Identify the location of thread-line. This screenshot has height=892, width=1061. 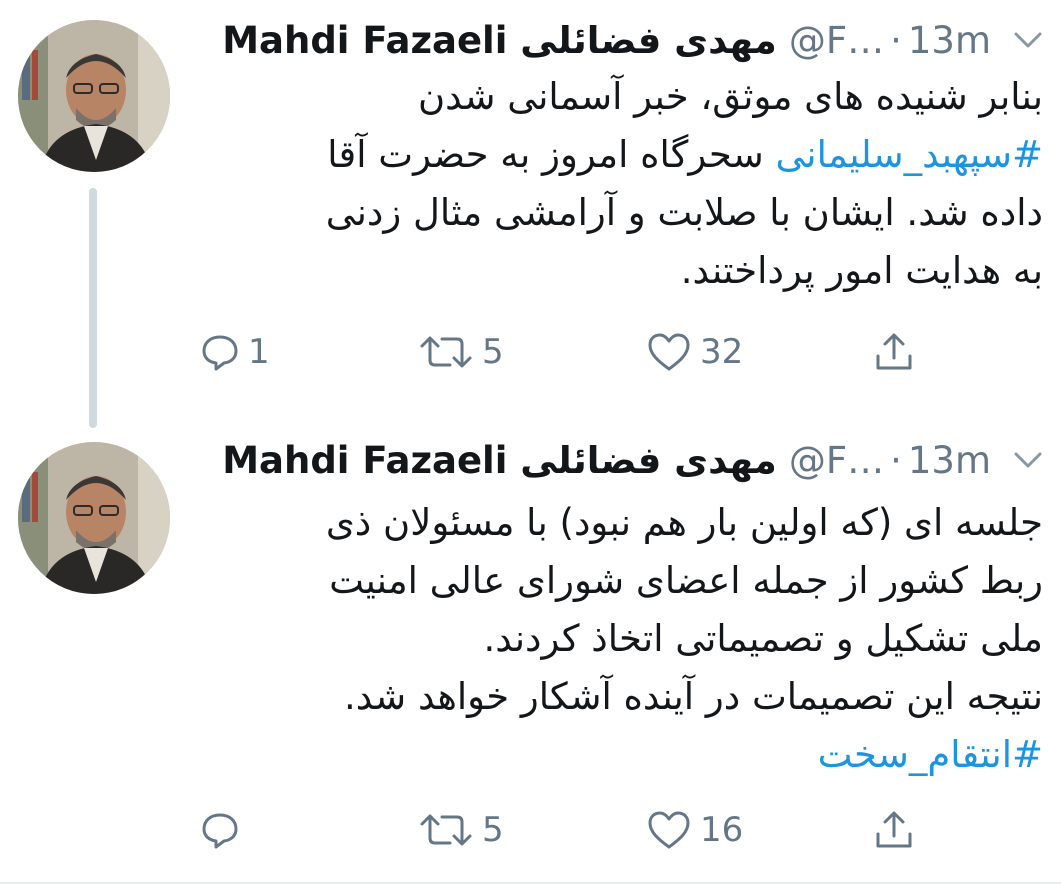
(93, 308).